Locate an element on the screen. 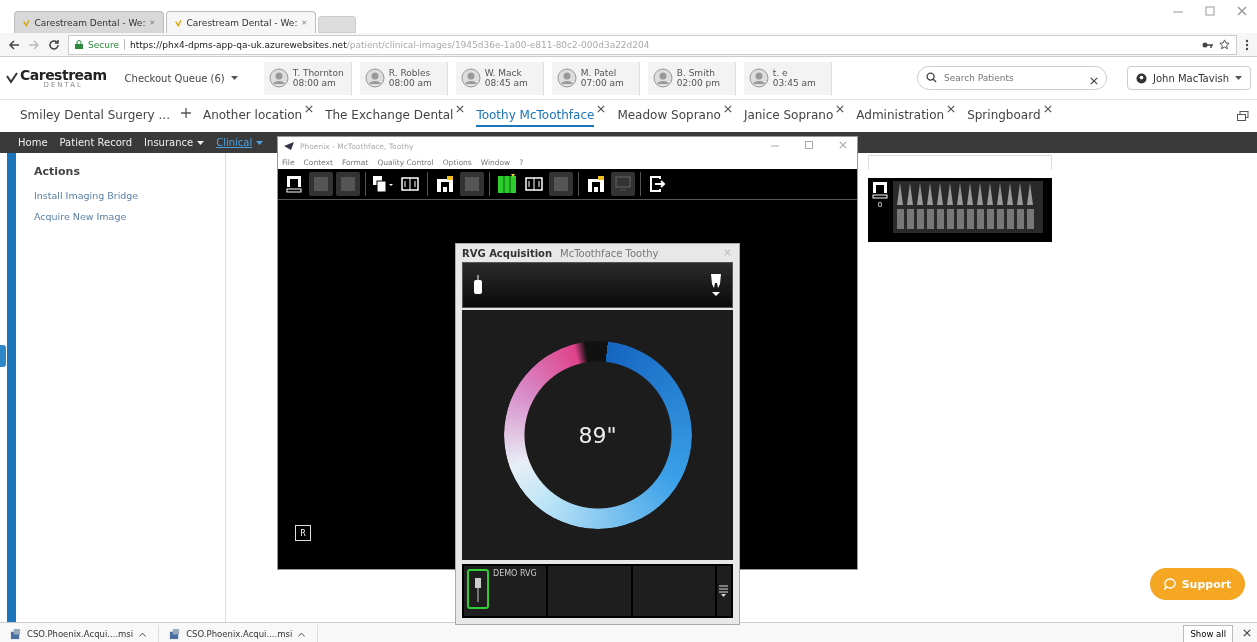 The image size is (1257, 642). add-icon is located at coordinates (185, 113).